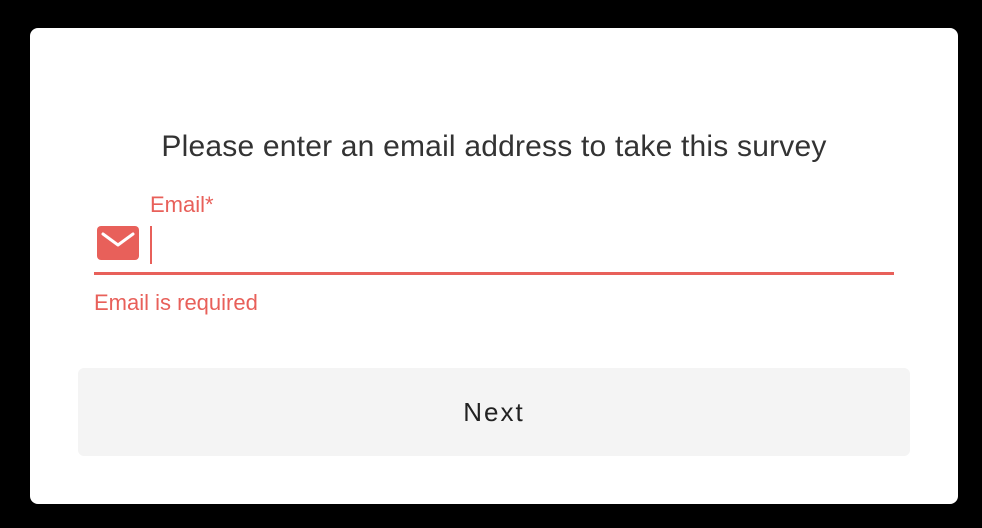 Image resolution: width=982 pixels, height=528 pixels. What do you see at coordinates (494, 273) in the screenshot?
I see `email-field-underline` at bounding box center [494, 273].